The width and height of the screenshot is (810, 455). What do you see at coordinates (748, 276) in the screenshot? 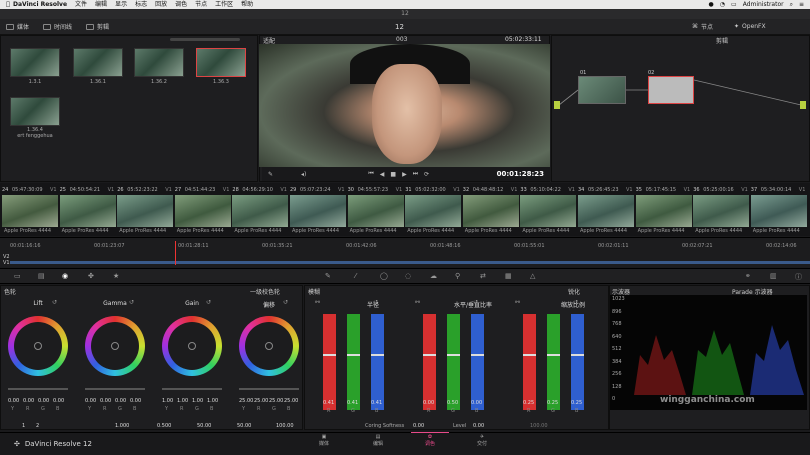
I see `motion-icon: ⚭` at bounding box center [748, 276].